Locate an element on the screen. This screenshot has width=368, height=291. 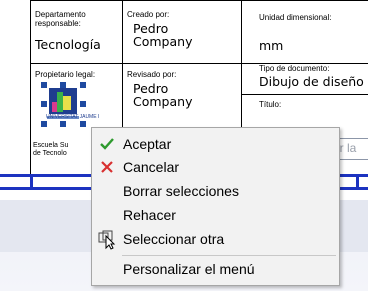
red-x-icon is located at coordinates (107, 167).